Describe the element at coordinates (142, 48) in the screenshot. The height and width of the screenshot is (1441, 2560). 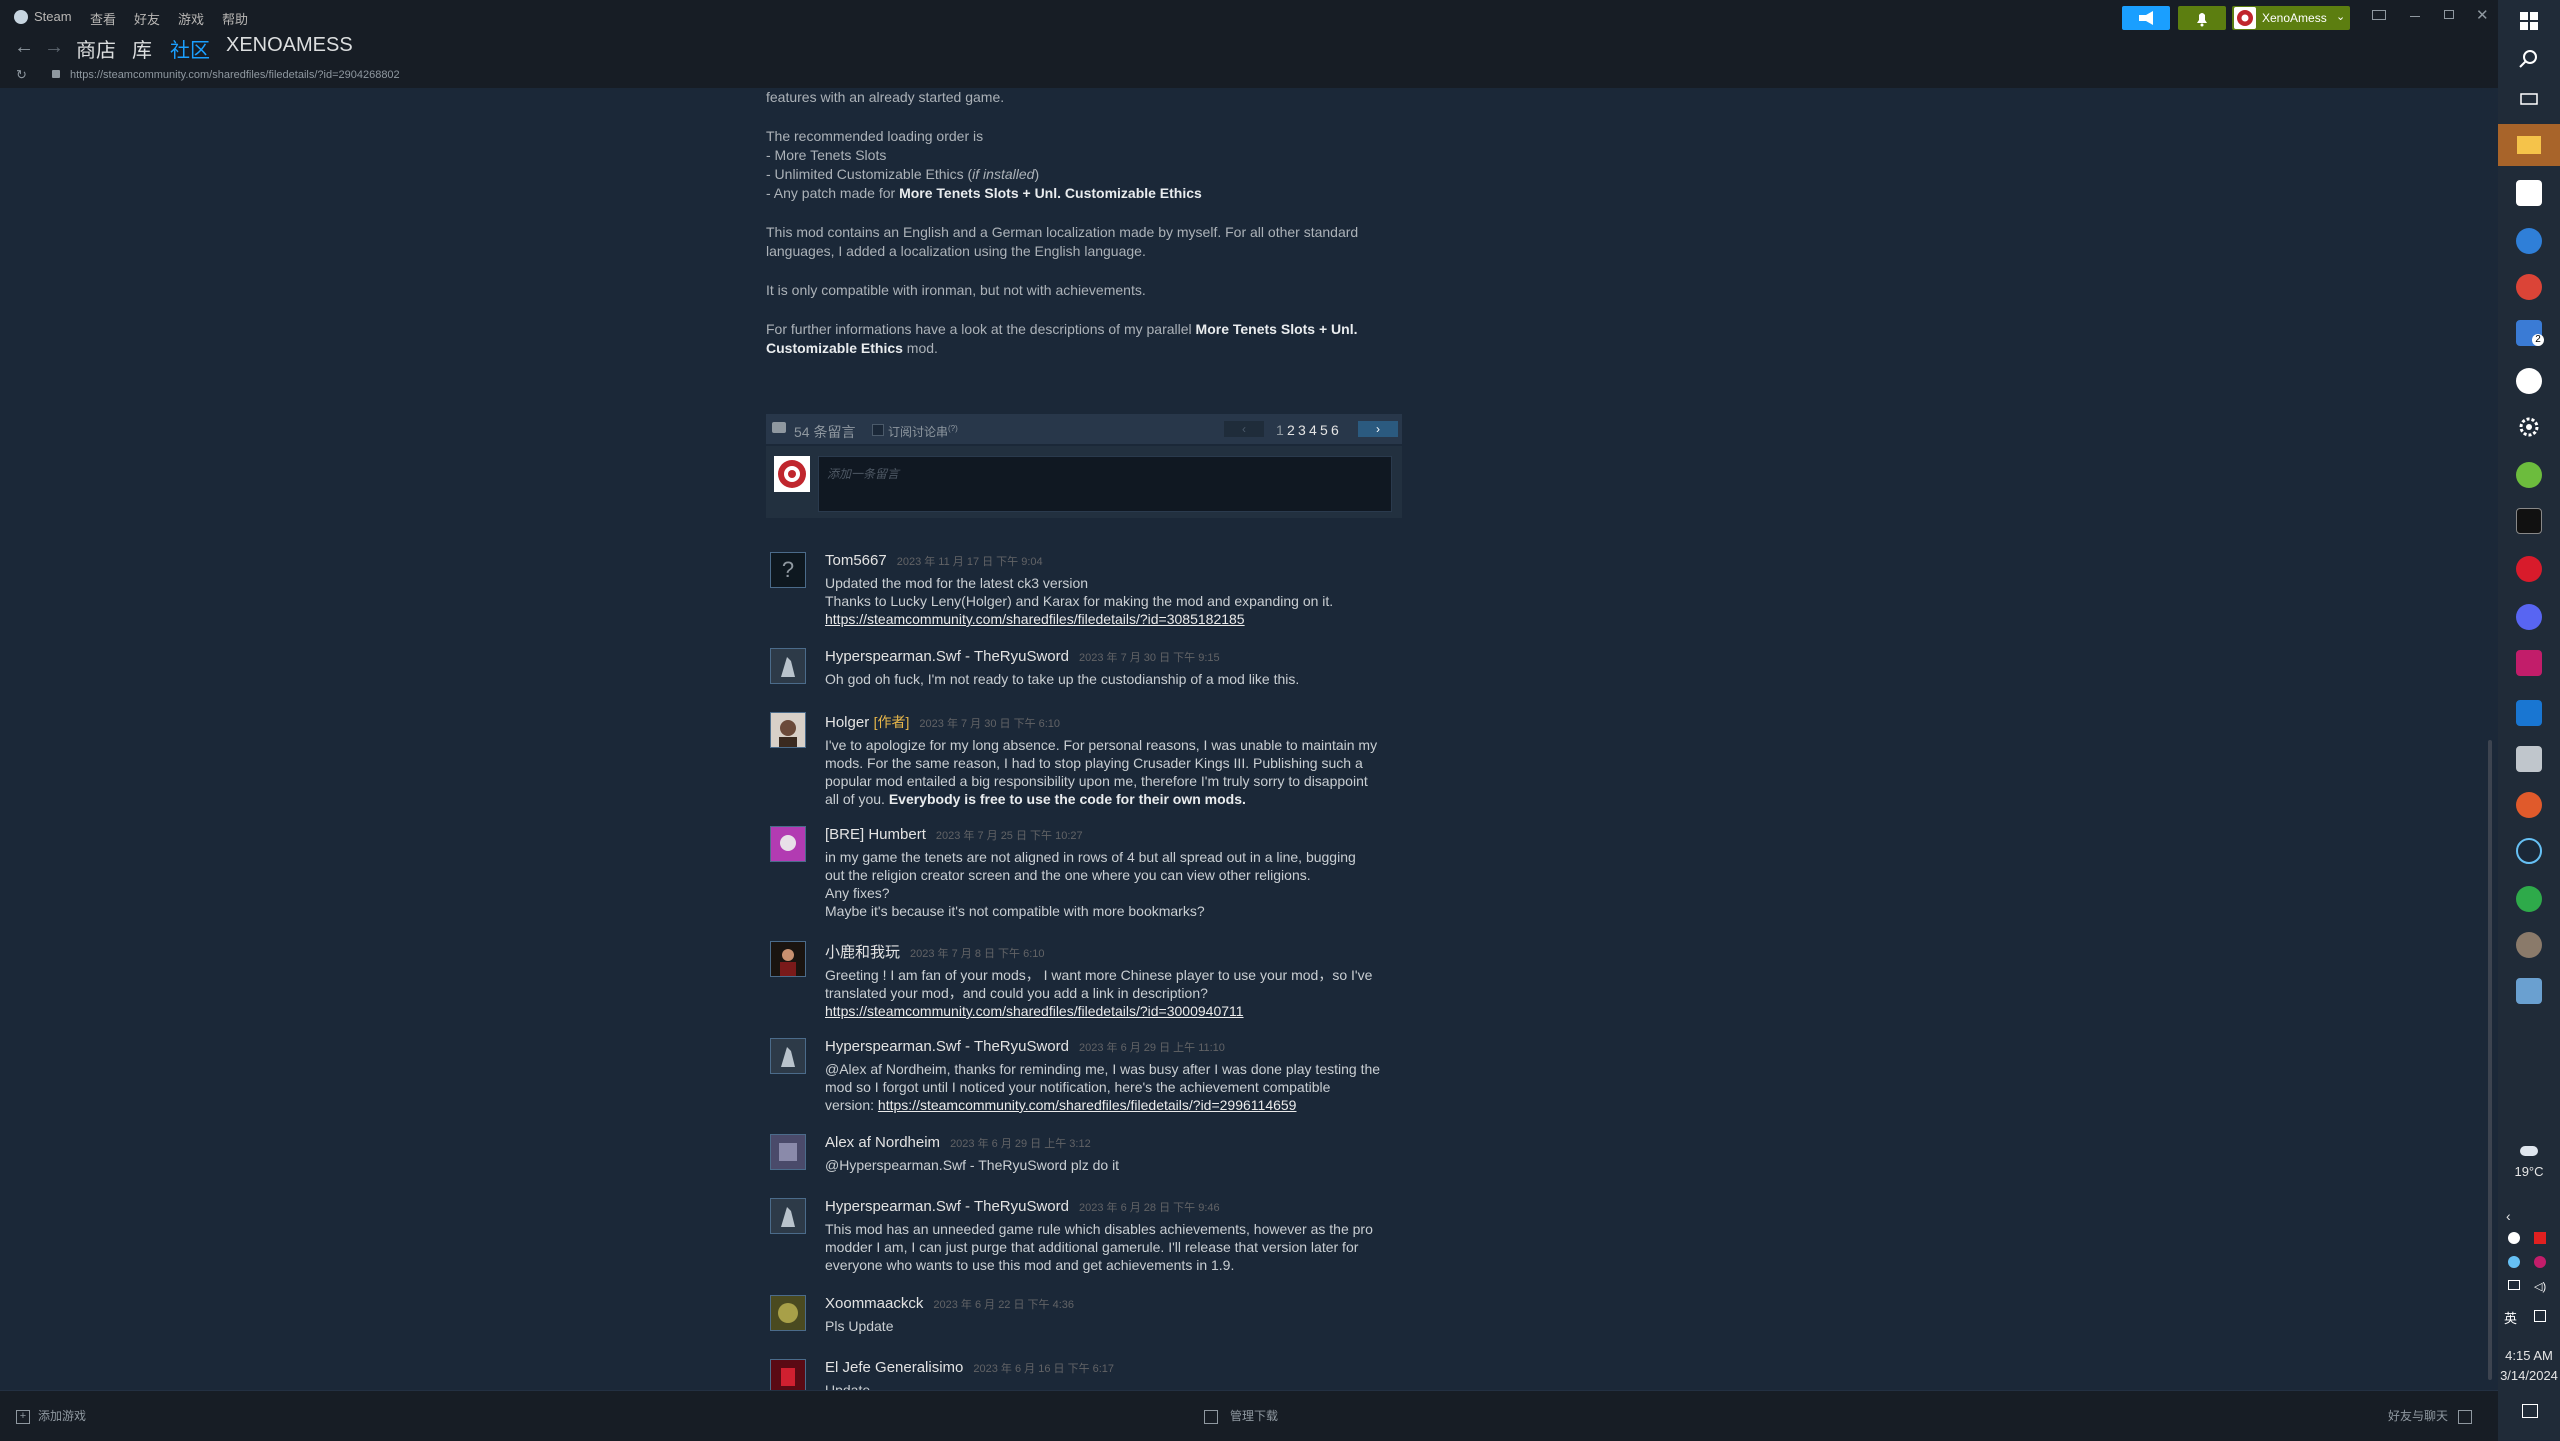
I see `tab-library: 库` at that location.